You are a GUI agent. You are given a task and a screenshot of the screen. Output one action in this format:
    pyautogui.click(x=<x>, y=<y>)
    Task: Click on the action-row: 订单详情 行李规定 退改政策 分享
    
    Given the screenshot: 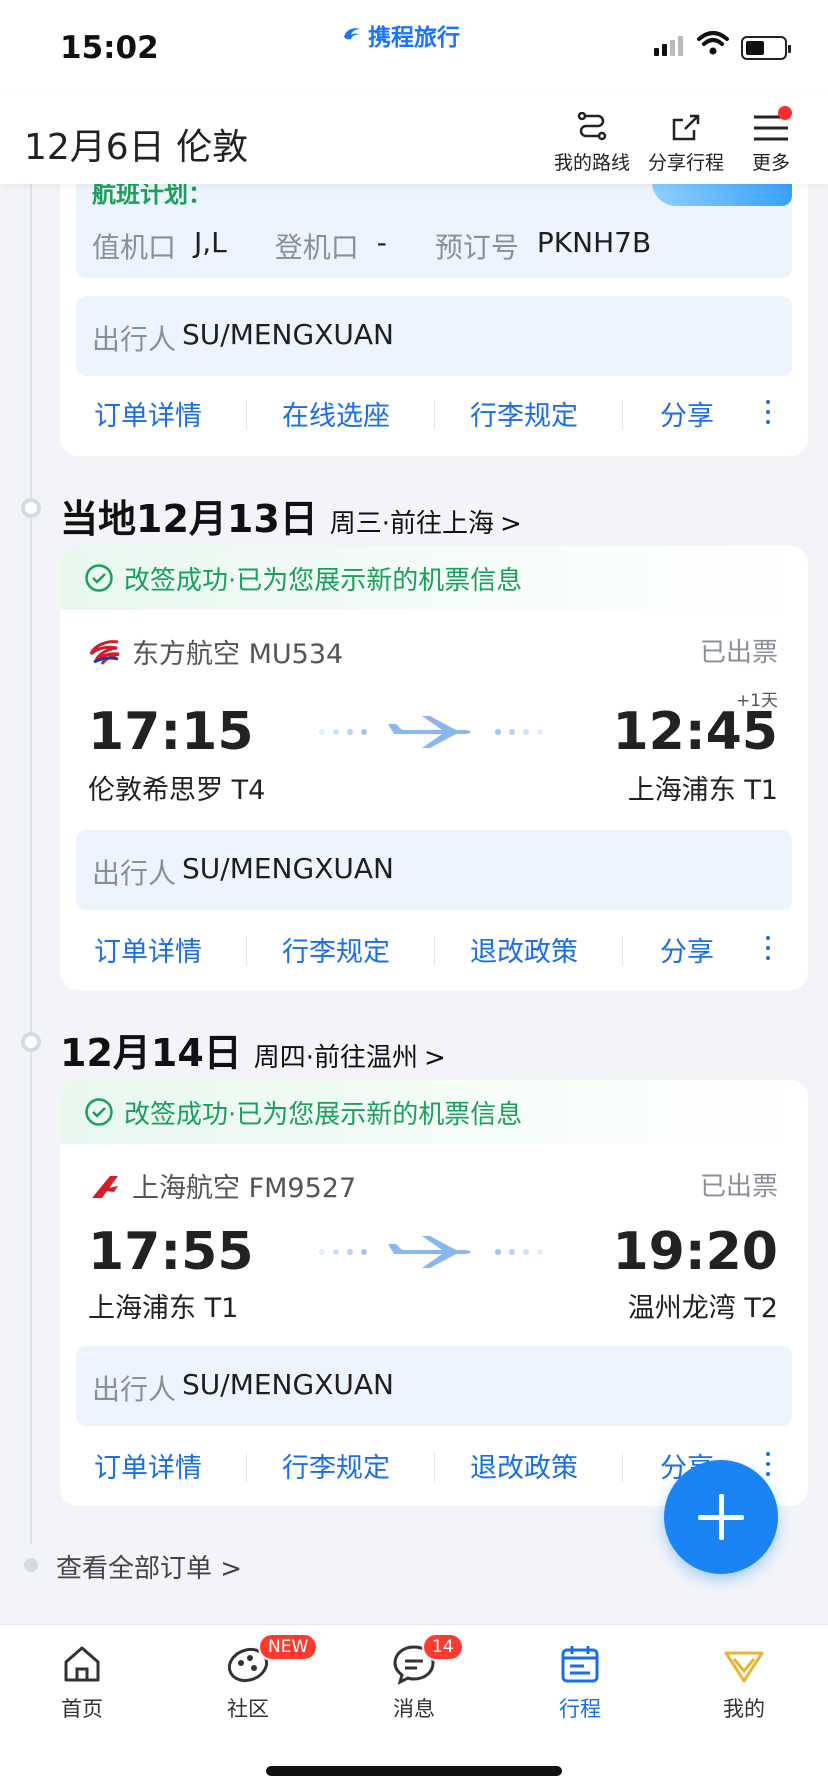 What is the action you would take?
    pyautogui.click(x=434, y=948)
    